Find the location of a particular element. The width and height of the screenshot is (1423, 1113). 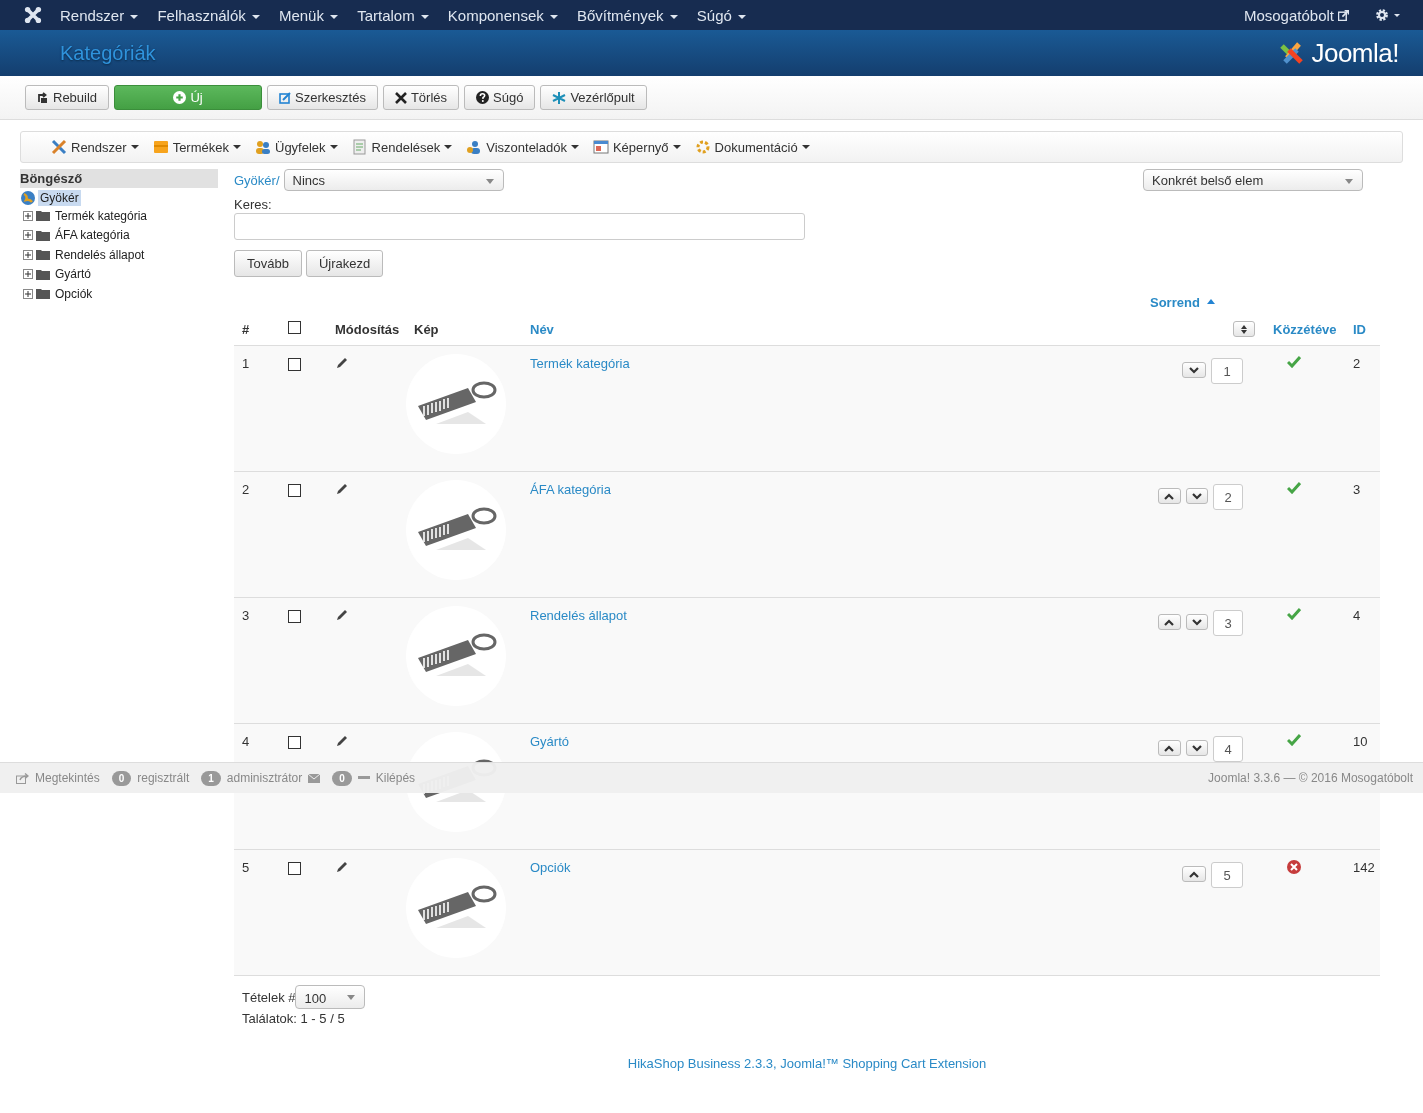

count-badge: 0 is located at coordinates (121, 778).